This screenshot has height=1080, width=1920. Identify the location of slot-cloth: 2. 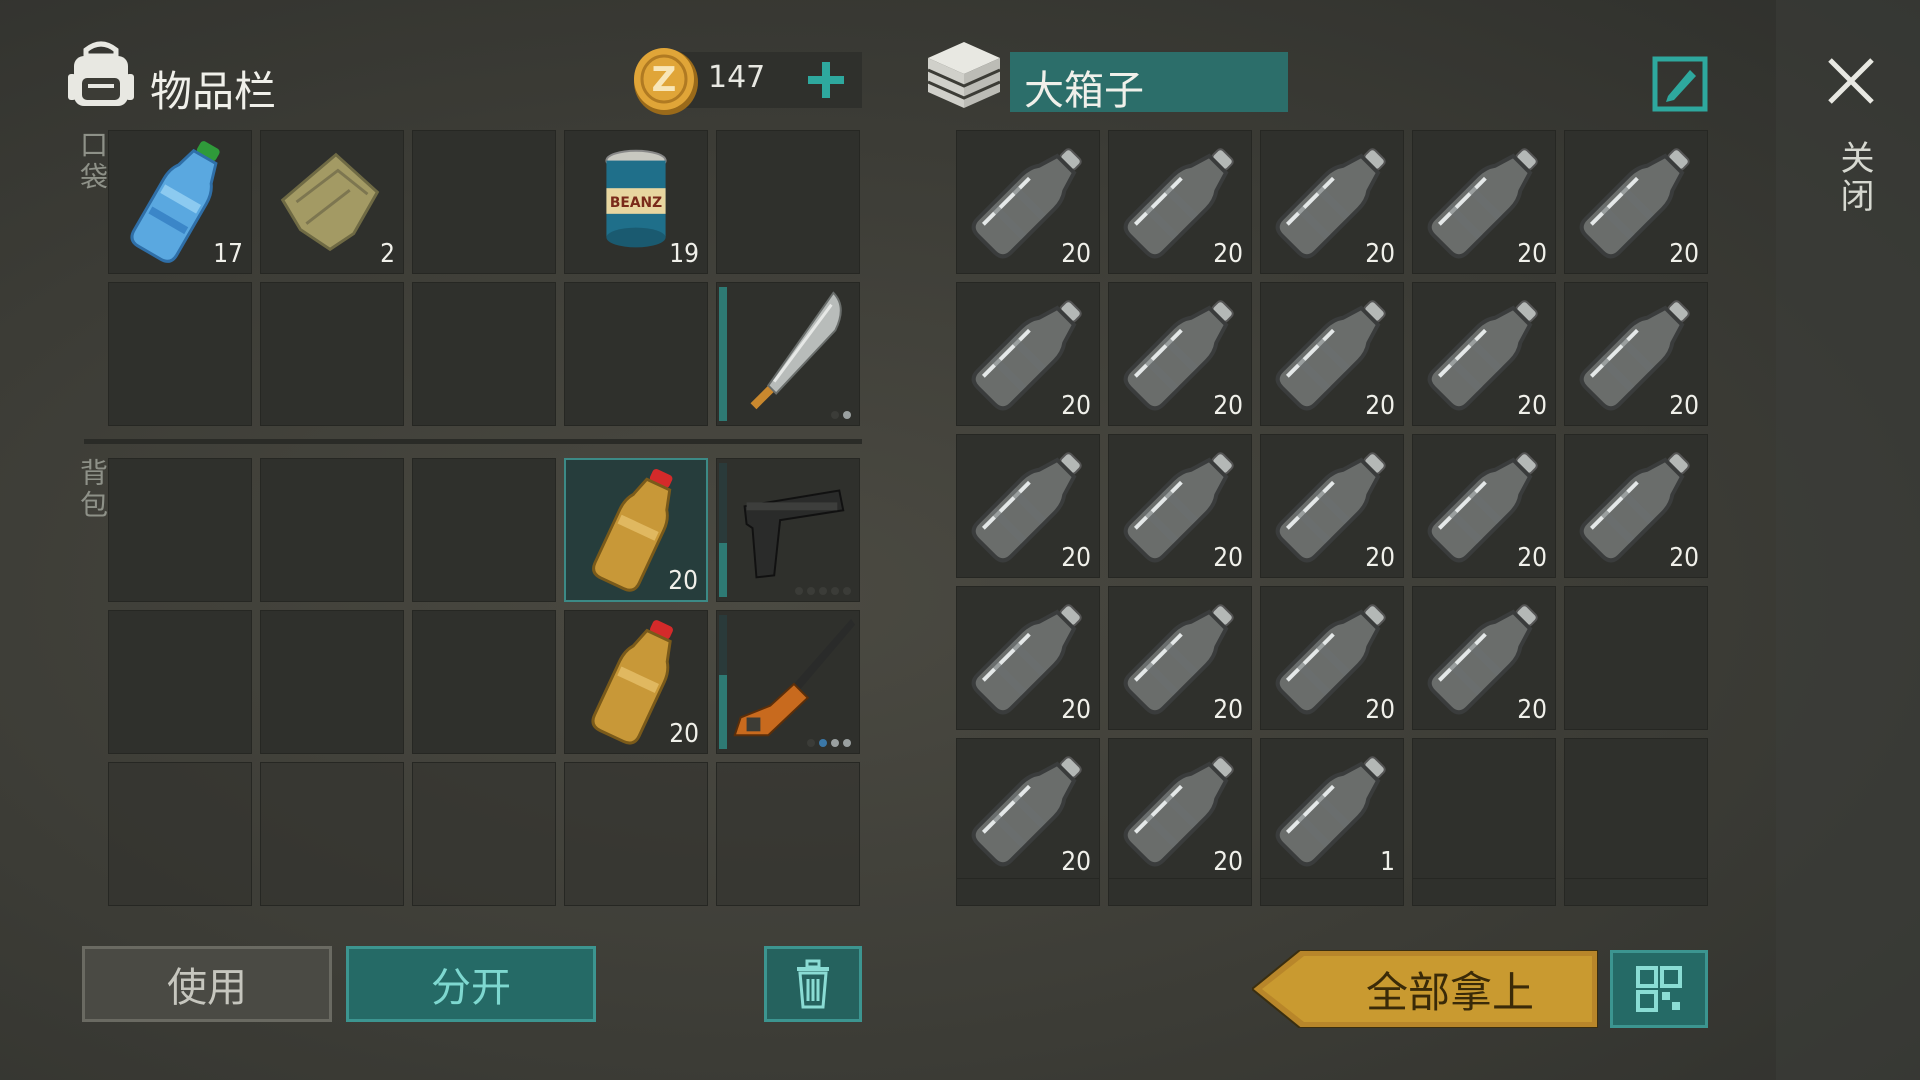
(332, 202).